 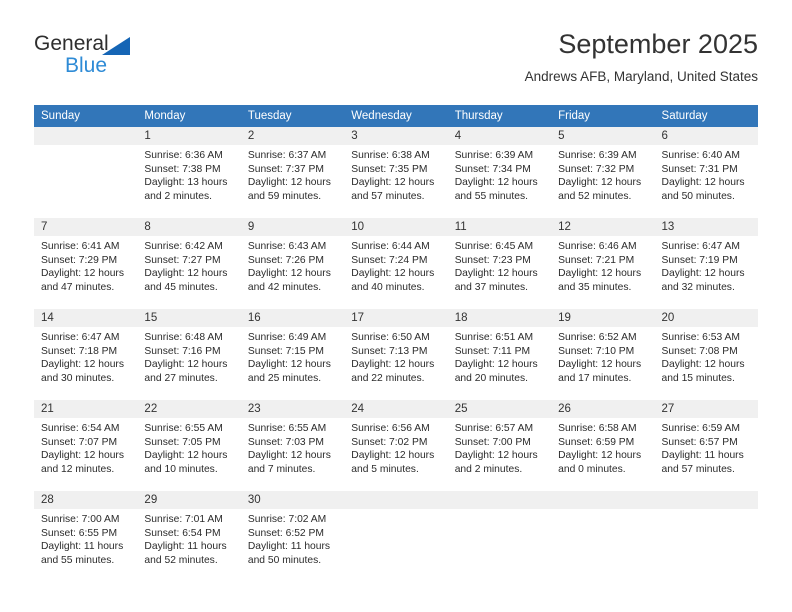 What do you see at coordinates (183, 246) in the screenshot?
I see `sunrise-time: Sunrise: 6:42 AM` at bounding box center [183, 246].